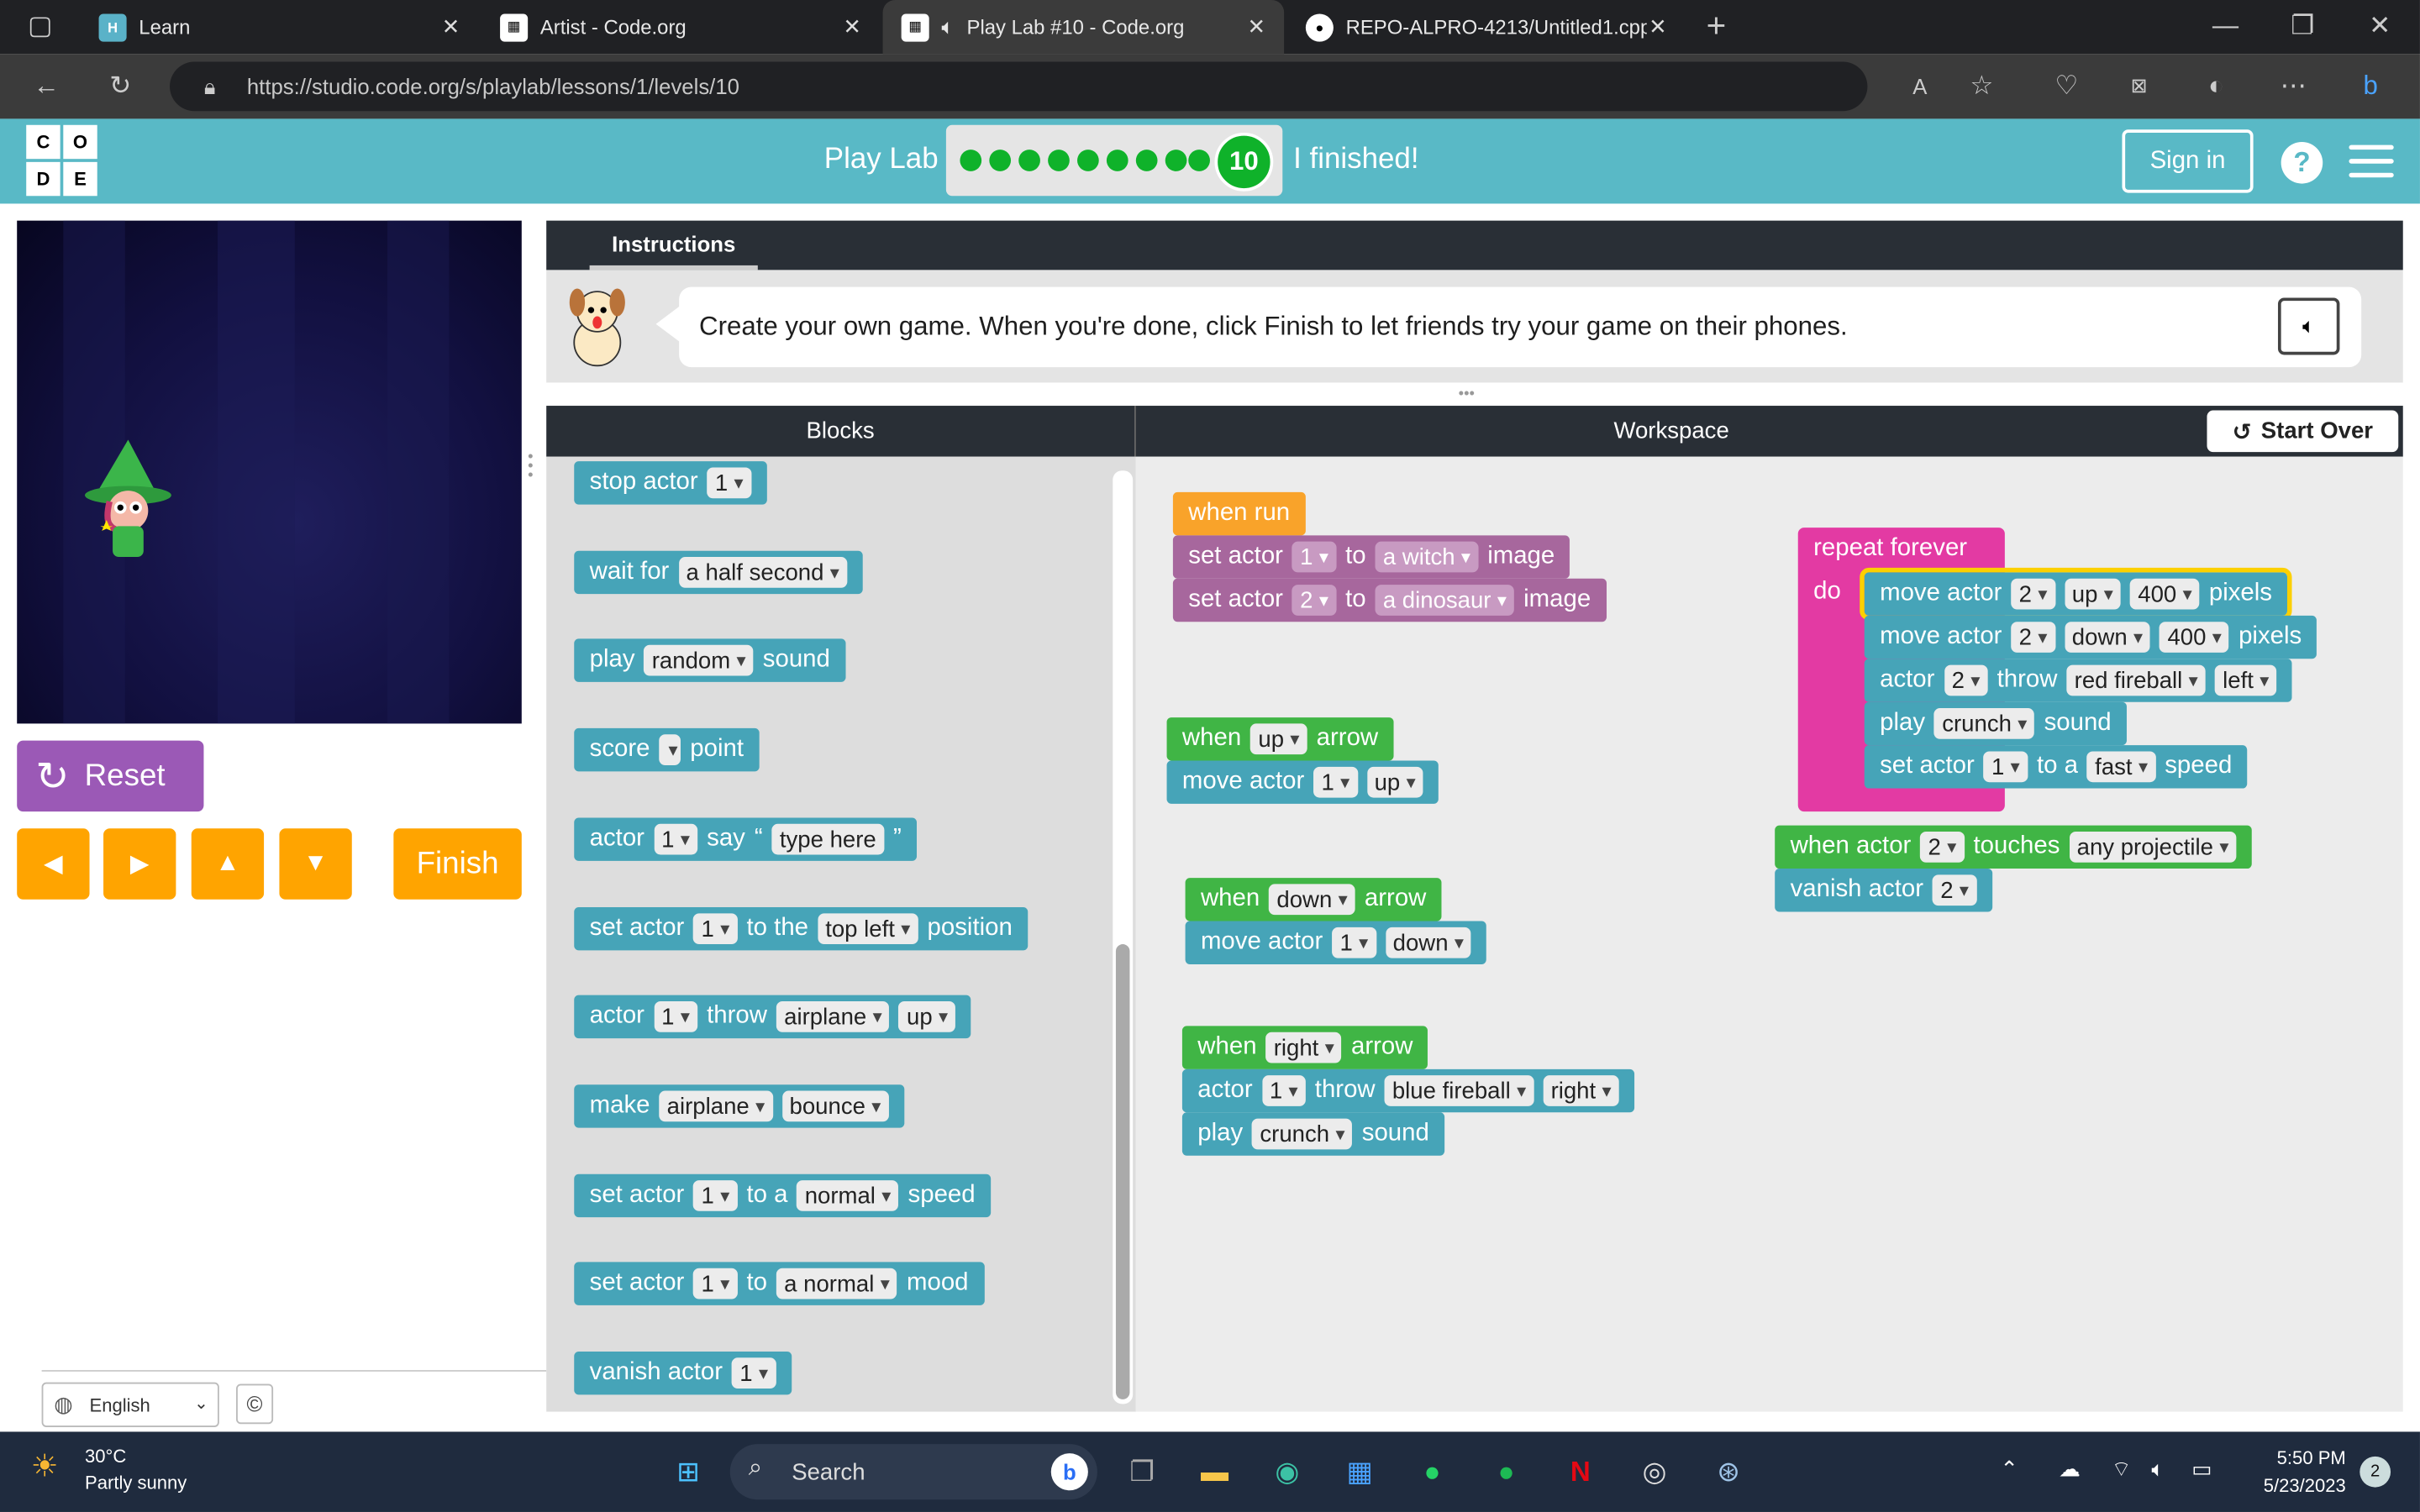 This screenshot has width=2420, height=1512. Describe the element at coordinates (827, 839) in the screenshot. I see `block-text-field: type here` at that location.